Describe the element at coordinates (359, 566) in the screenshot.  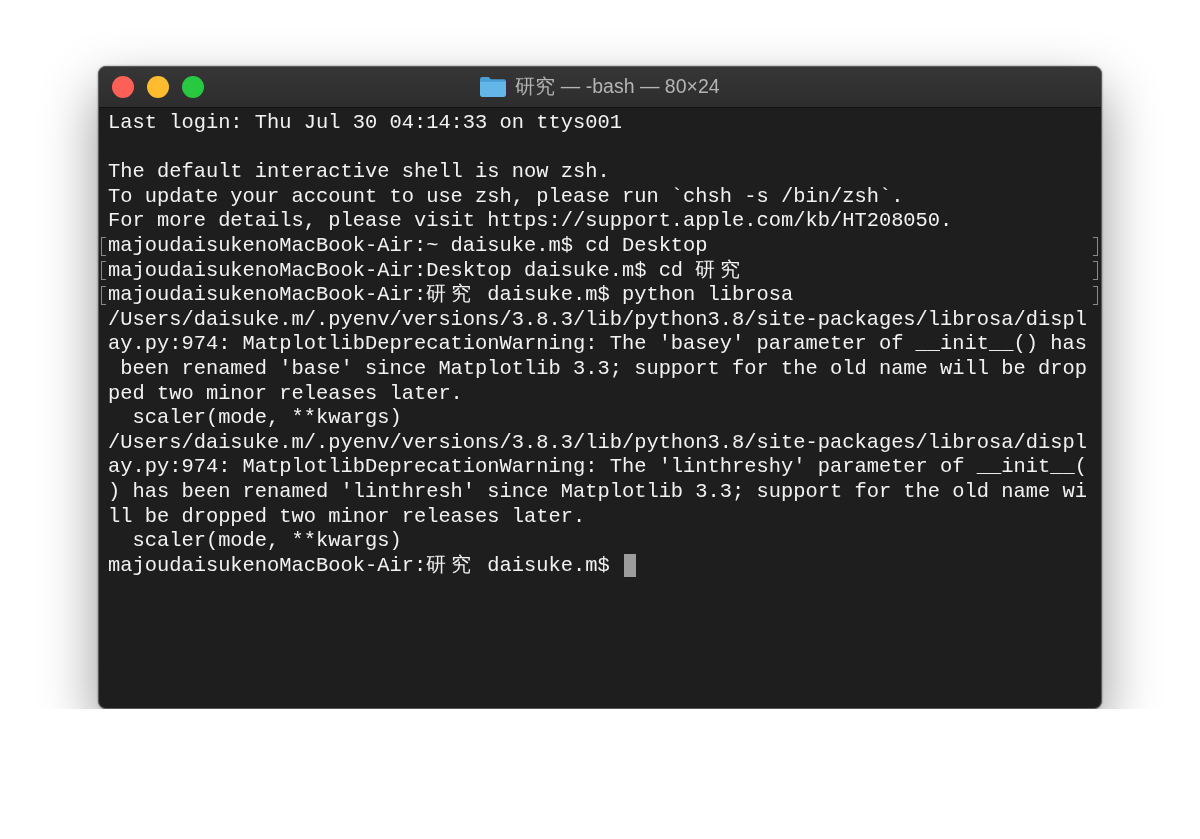
I see `terminal-line: majoudaisukenoMacBook-Air:研究 daisuke.m$` at that location.